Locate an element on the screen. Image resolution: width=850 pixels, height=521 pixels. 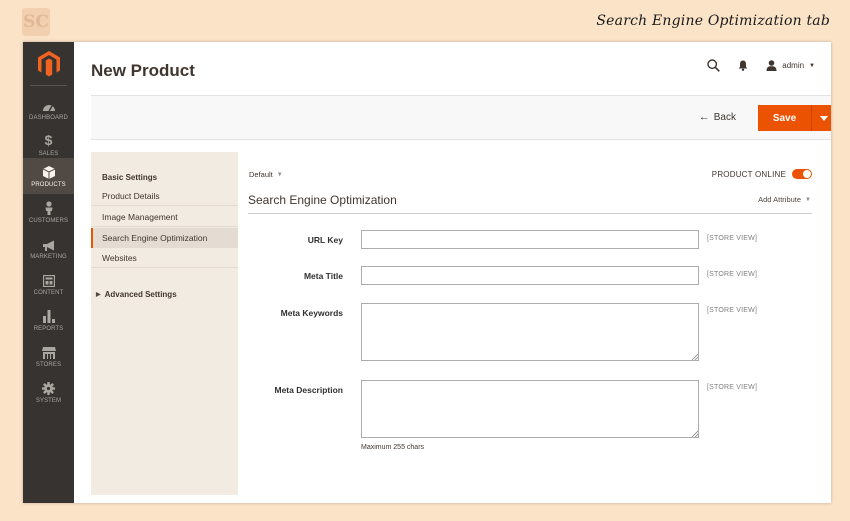
cube-icon is located at coordinates (48, 171).